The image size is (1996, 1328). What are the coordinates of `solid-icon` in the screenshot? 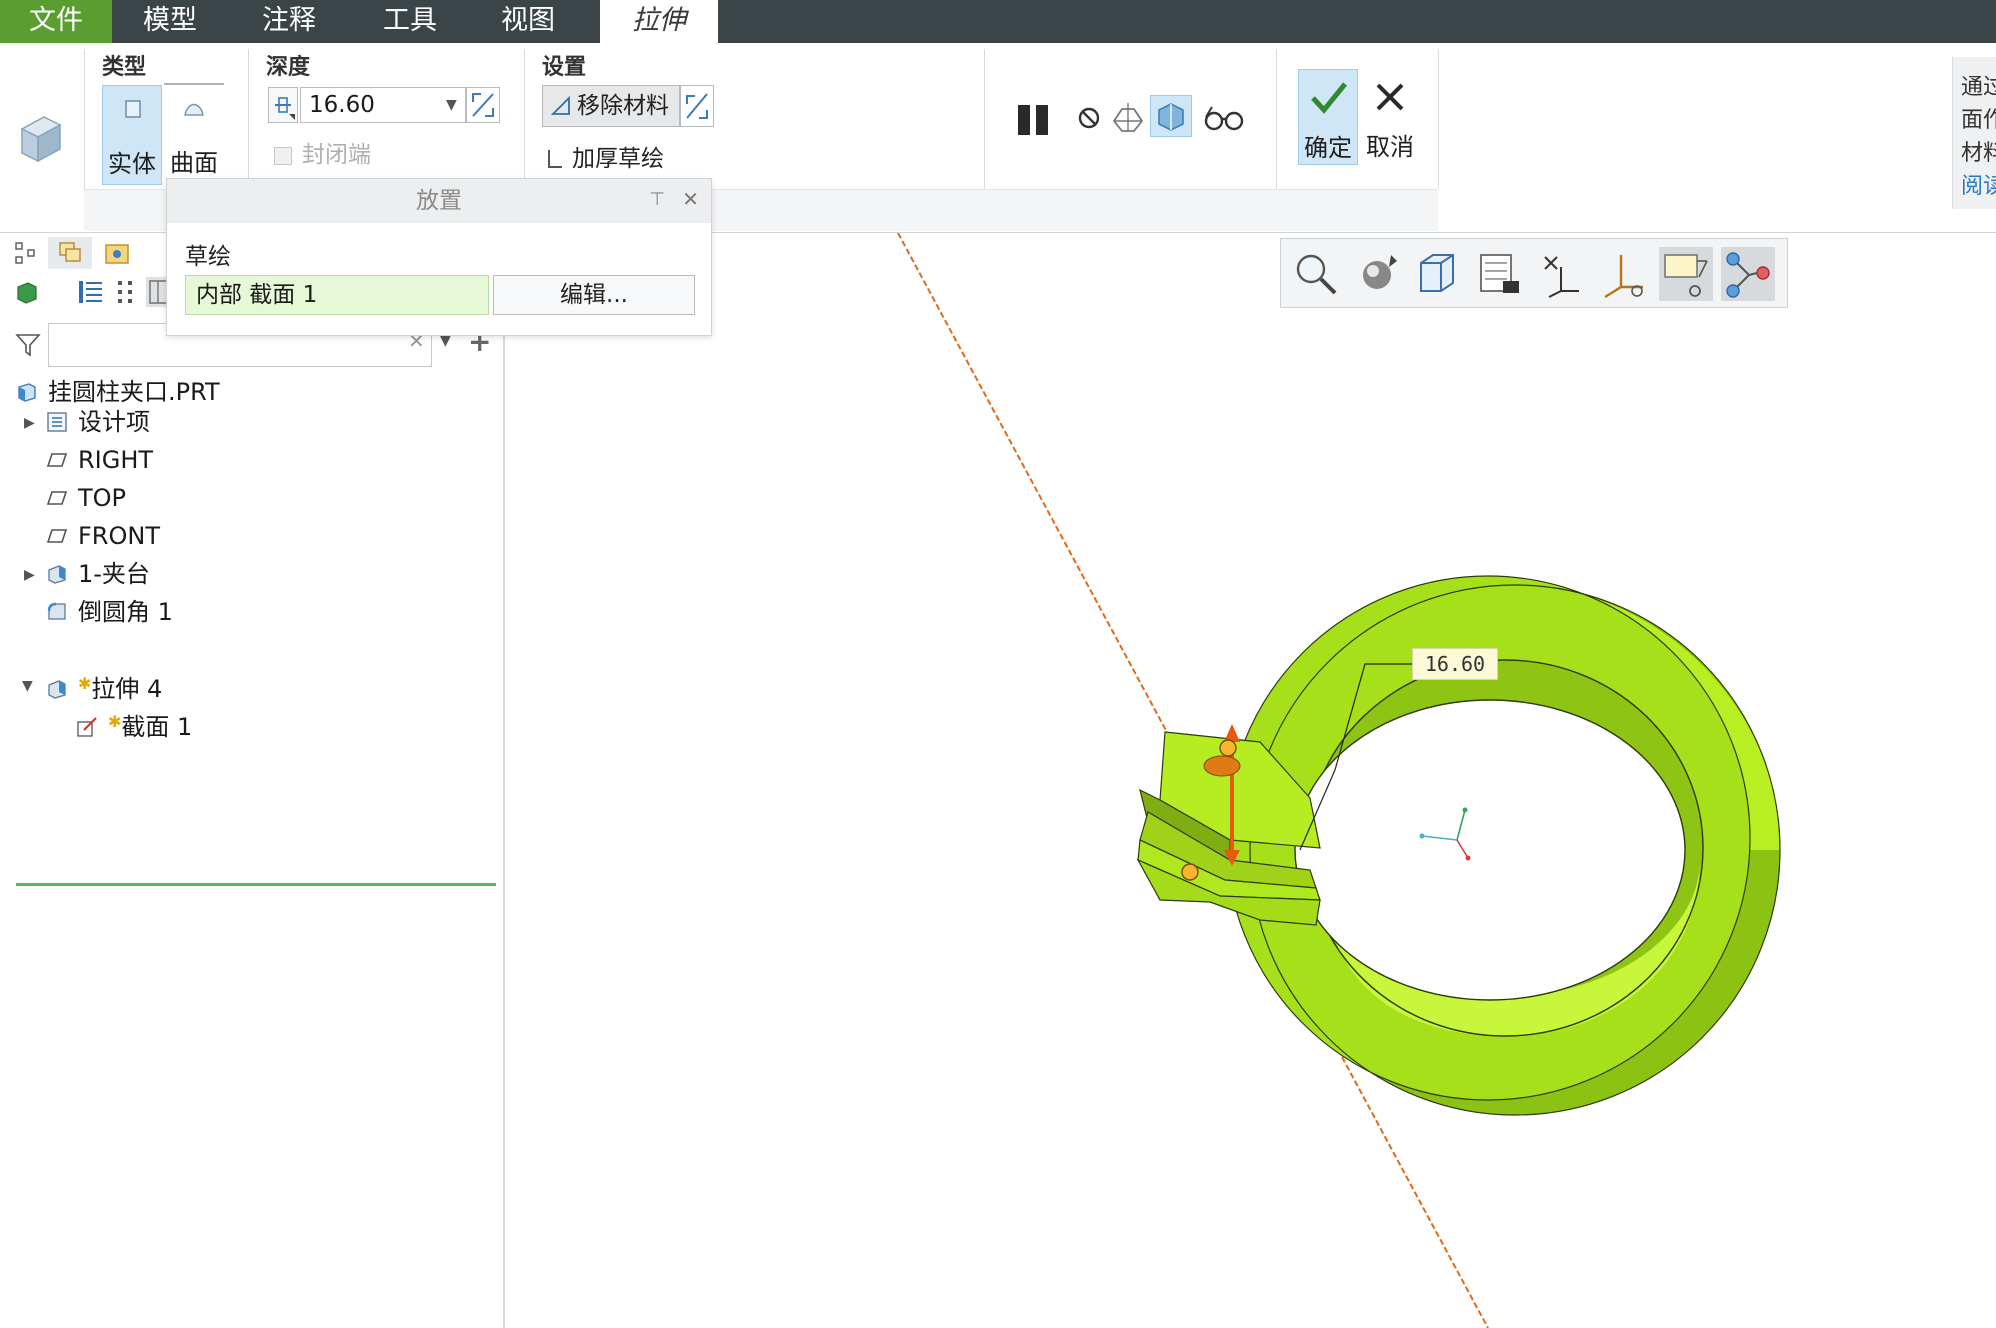 It's located at (133, 109).